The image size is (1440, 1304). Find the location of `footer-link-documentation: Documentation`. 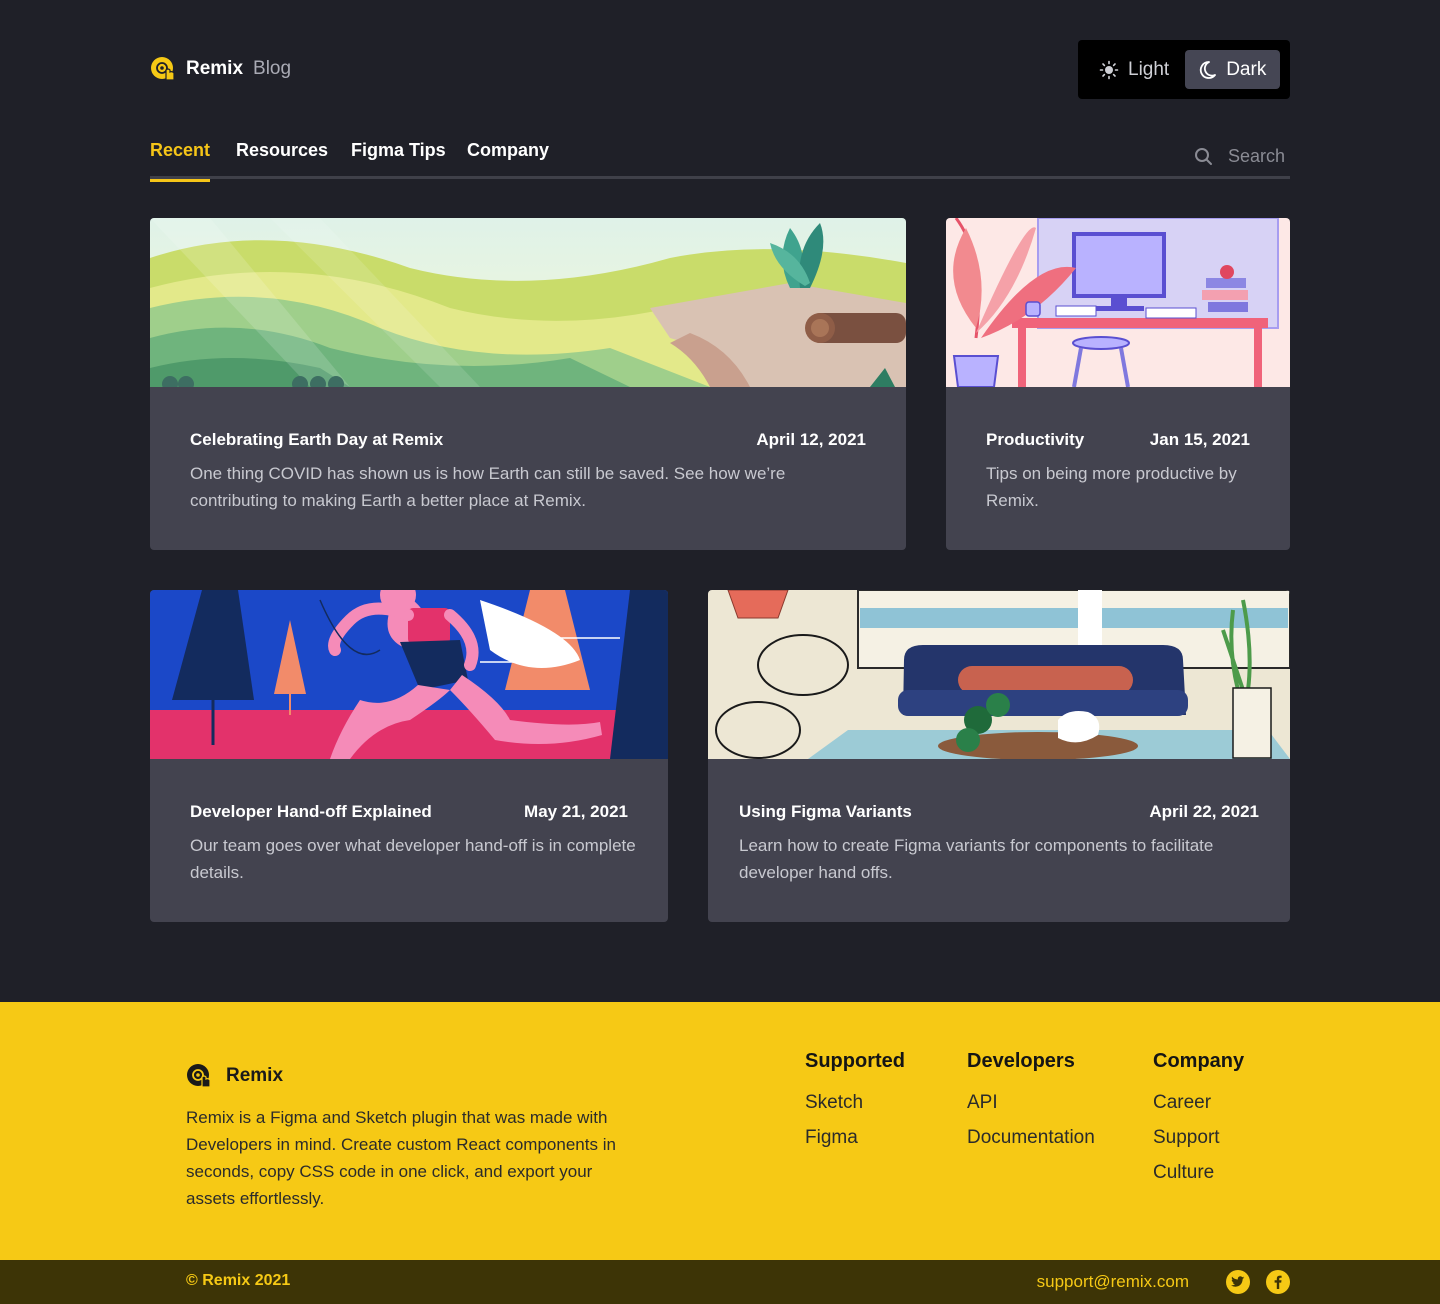

footer-link-documentation: Documentation is located at coordinates (1031, 1137).